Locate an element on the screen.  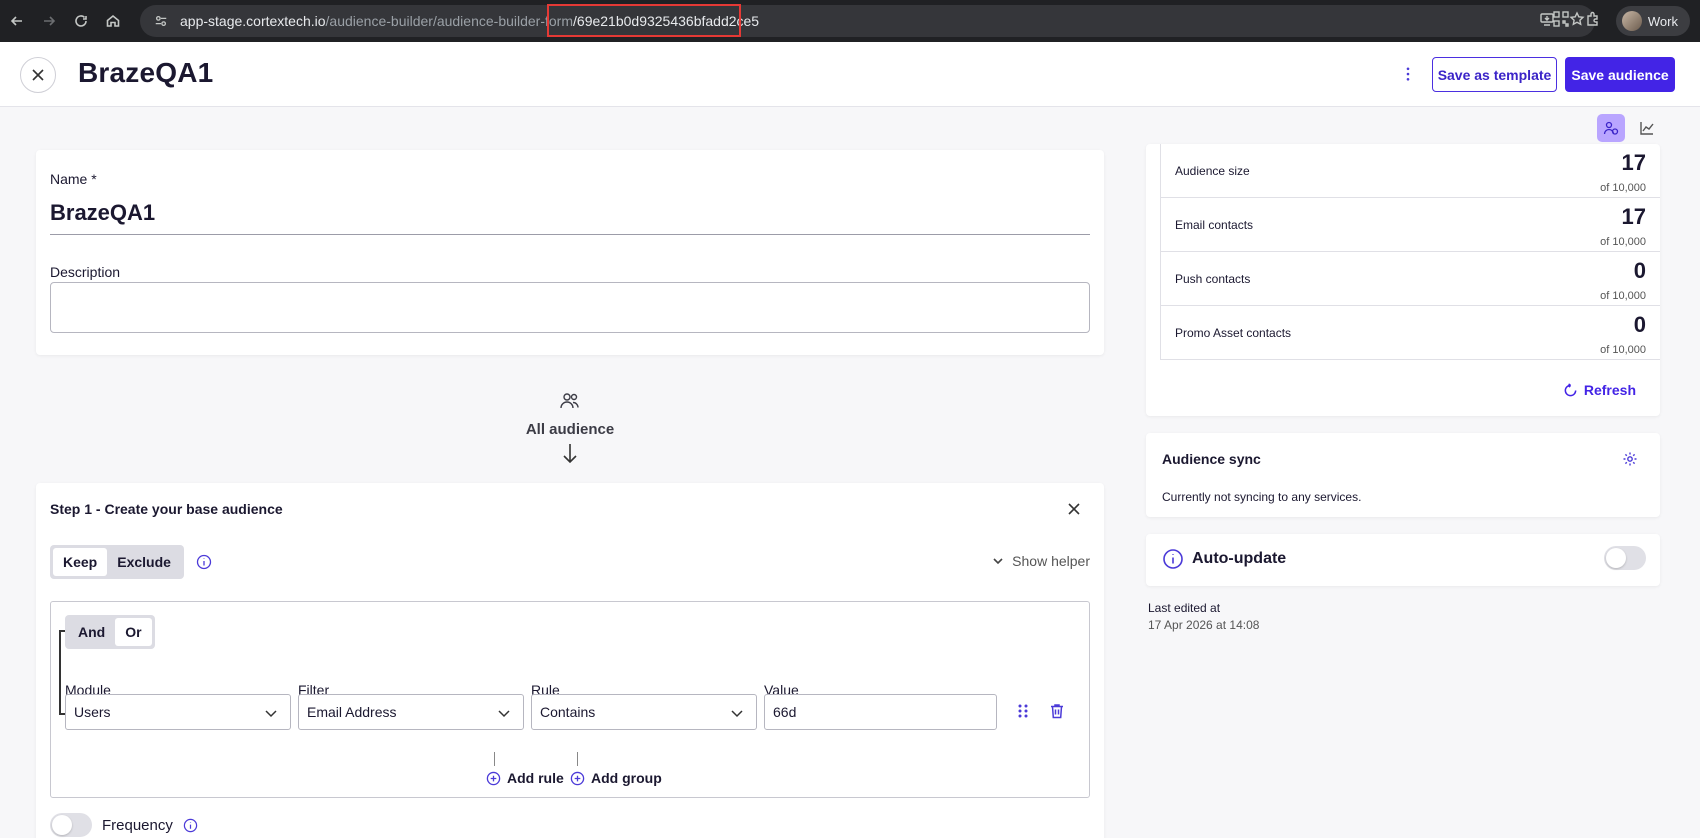
filter-select: Email Address is located at coordinates (411, 712).